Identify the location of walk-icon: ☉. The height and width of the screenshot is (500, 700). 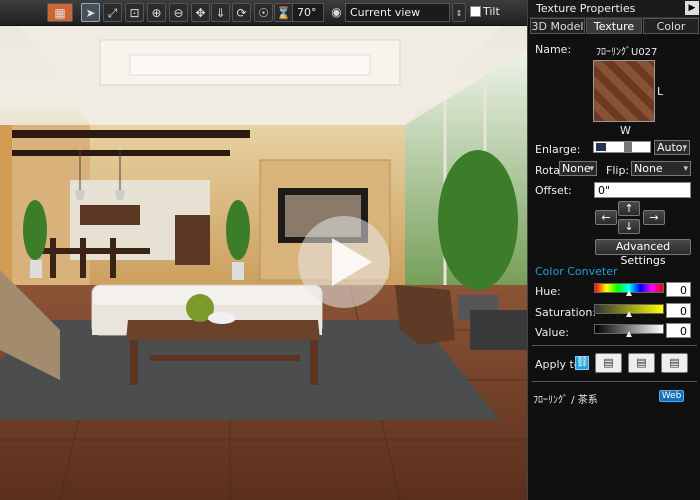
(263, 12).